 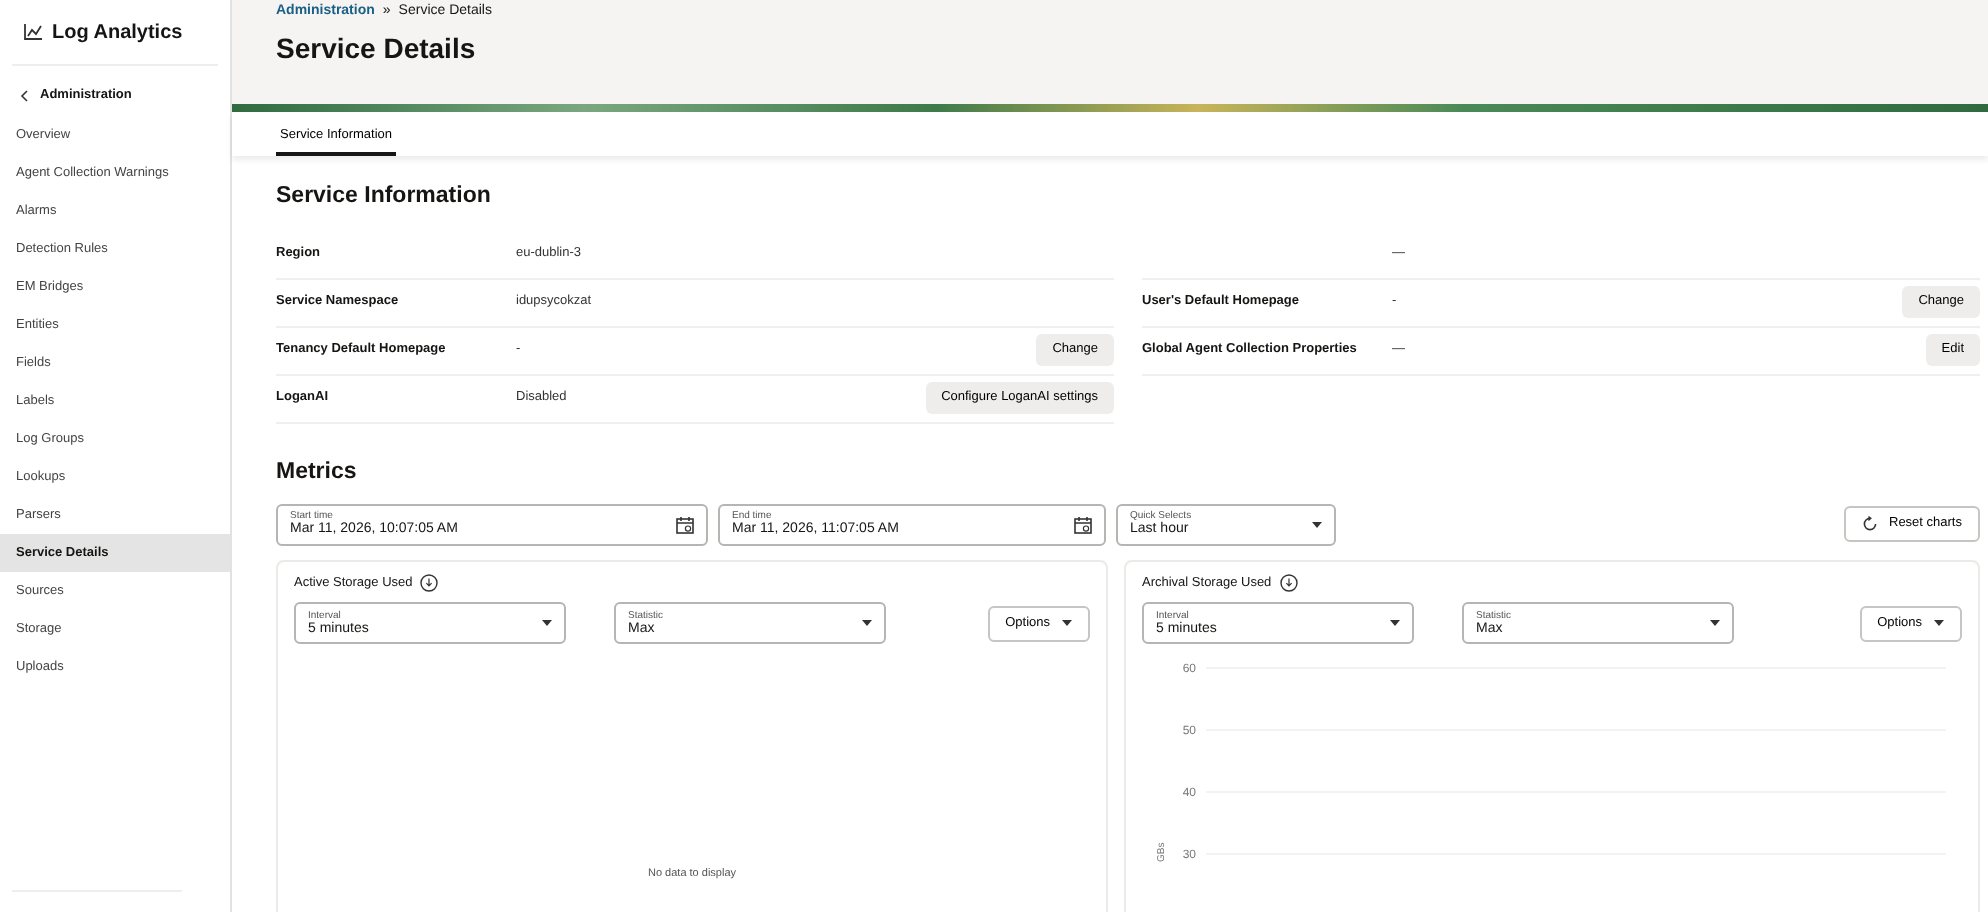 I want to click on chart-icon, so click(x=33, y=32).